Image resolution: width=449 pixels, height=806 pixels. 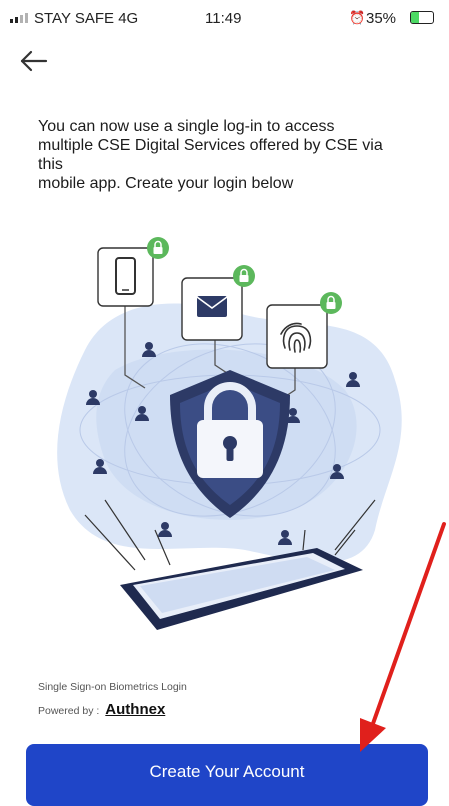 I want to click on carrier-label: STAY SAFE 4G, so click(x=86, y=18).